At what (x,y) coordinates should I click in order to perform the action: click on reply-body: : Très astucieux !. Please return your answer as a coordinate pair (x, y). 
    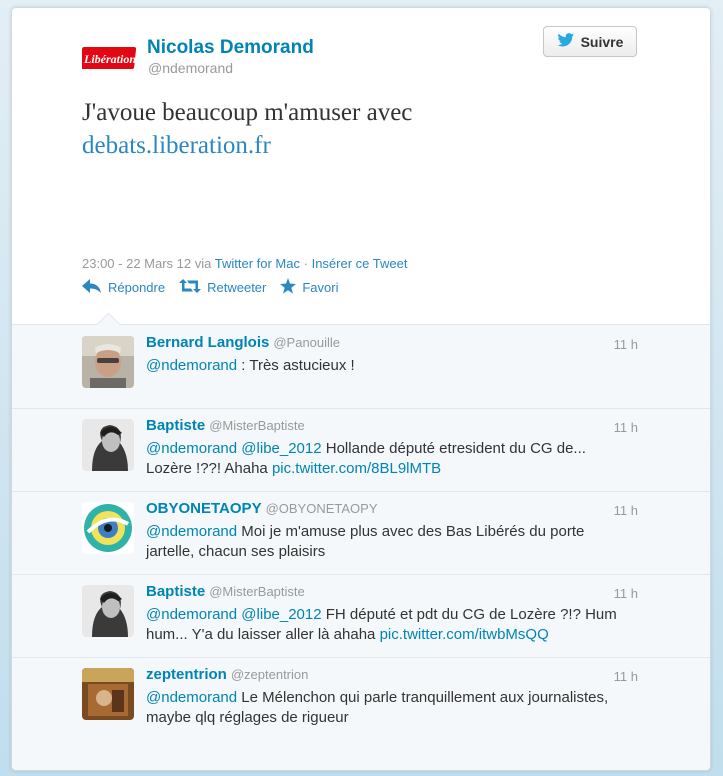
    Looking at the image, I should click on (296, 365).